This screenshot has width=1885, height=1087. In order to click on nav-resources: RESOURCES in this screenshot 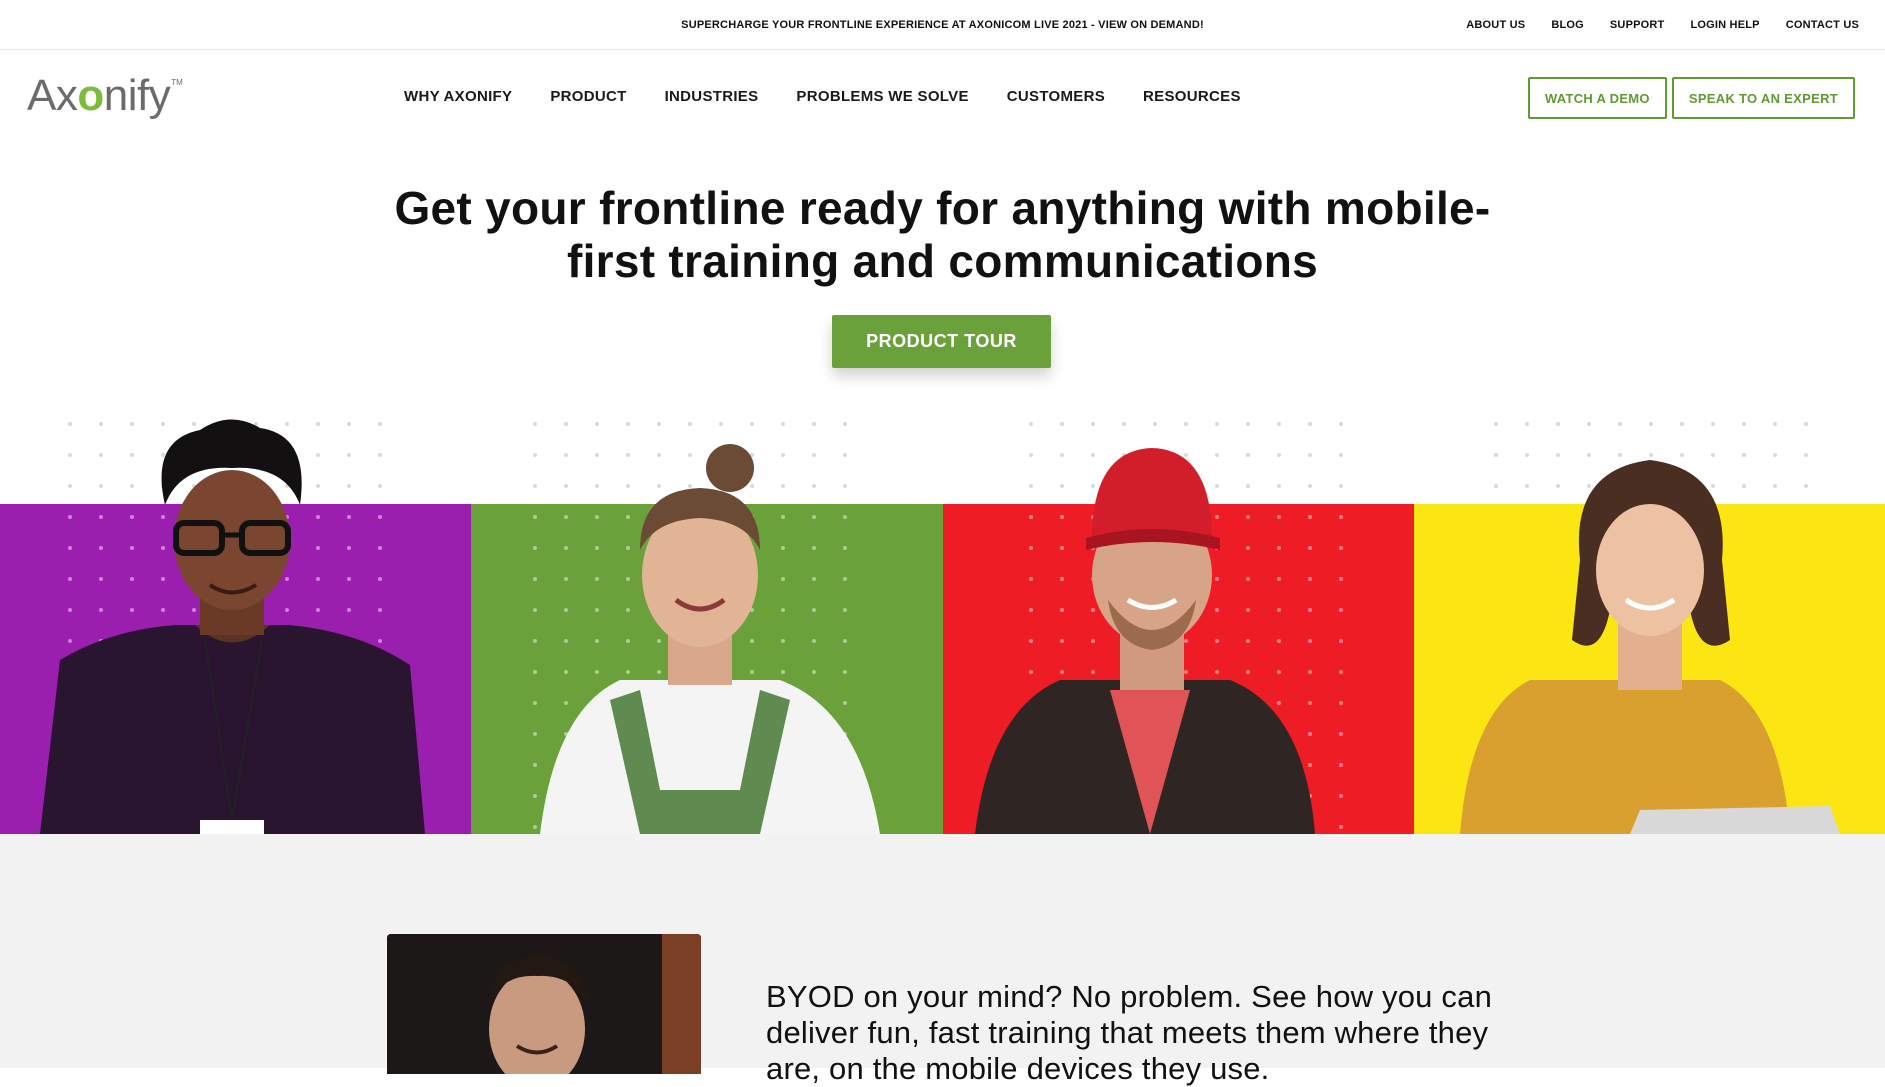, I will do `click(1192, 96)`.